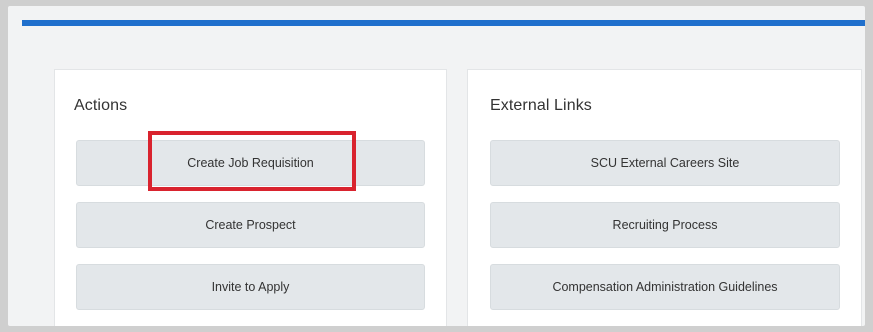 This screenshot has width=873, height=332. I want to click on header-accent-bar, so click(443, 23).